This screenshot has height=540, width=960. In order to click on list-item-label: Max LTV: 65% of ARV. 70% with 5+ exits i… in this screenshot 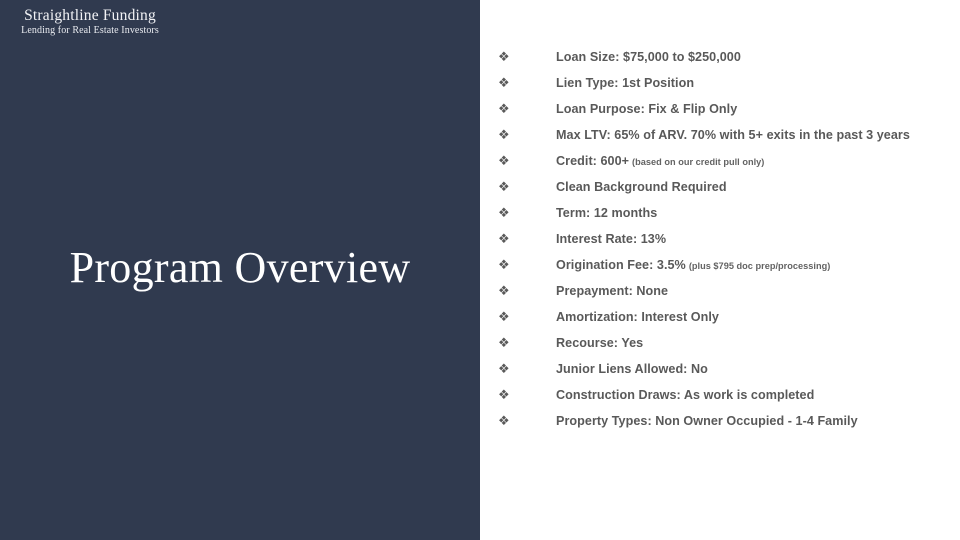, I will do `click(733, 135)`.